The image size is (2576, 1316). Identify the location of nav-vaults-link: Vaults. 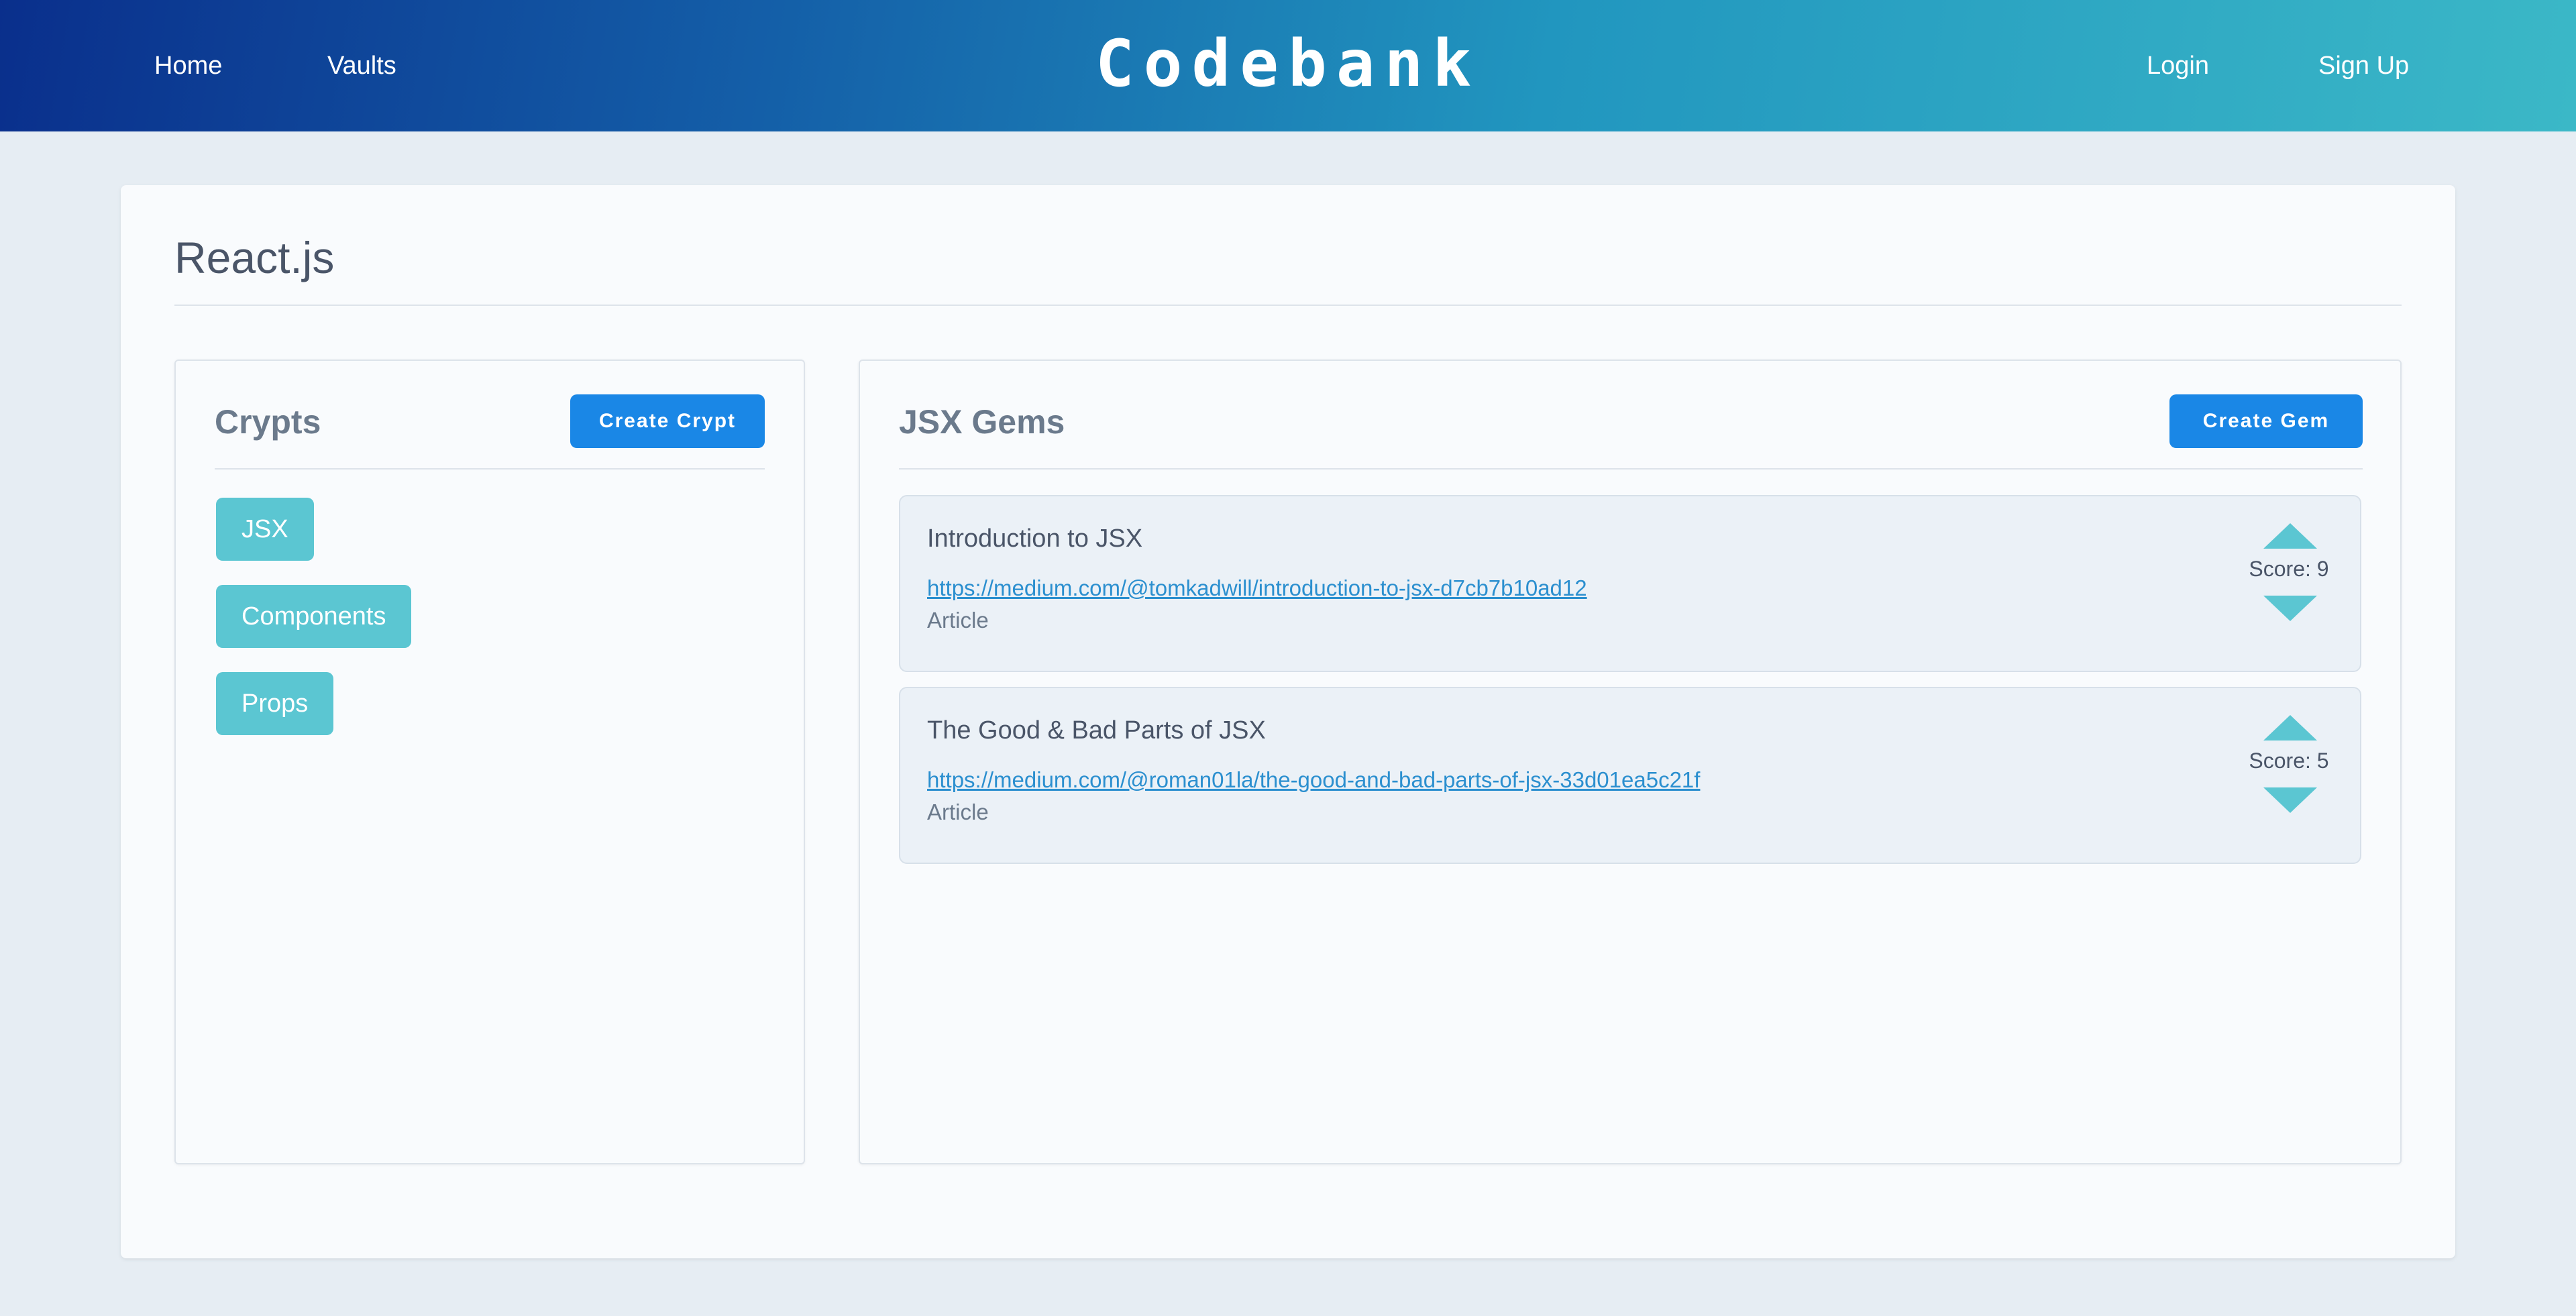
(361, 65).